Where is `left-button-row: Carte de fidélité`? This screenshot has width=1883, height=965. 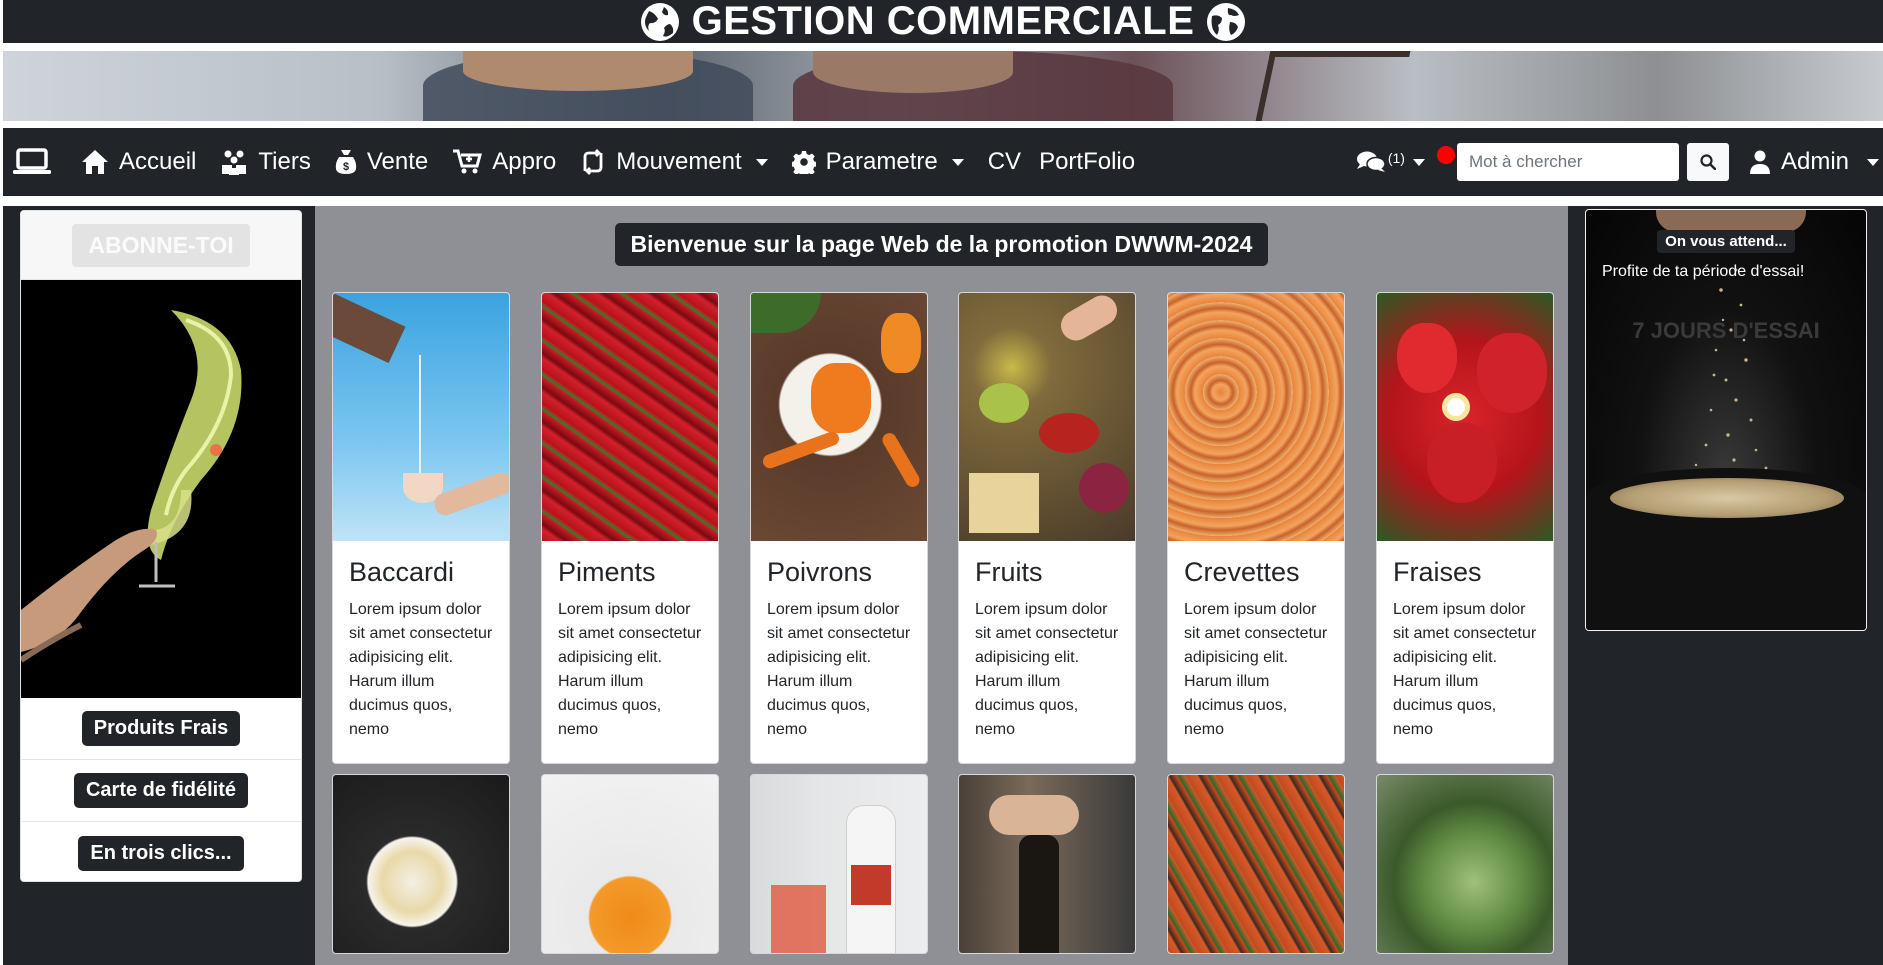 left-button-row: Carte de fidélité is located at coordinates (161, 791).